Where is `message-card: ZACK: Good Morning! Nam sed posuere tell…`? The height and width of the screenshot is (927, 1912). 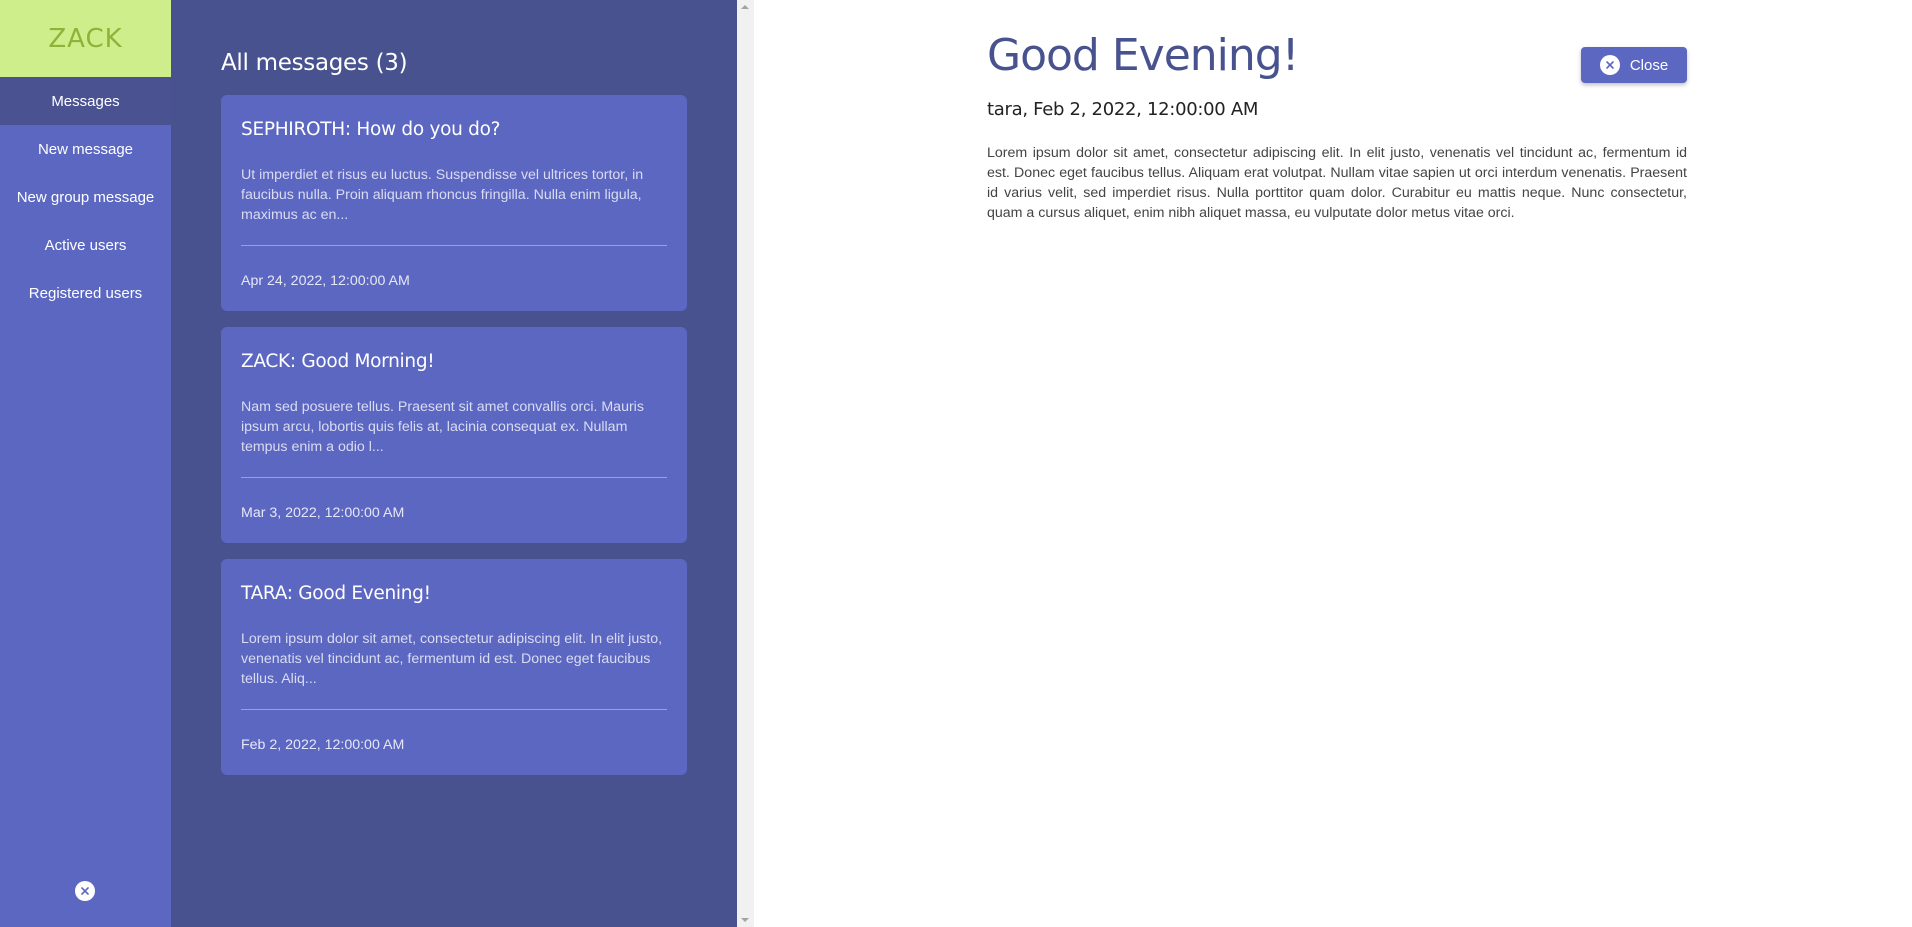
message-card: ZACK: Good Morning! Nam sed posuere tell… is located at coordinates (454, 435).